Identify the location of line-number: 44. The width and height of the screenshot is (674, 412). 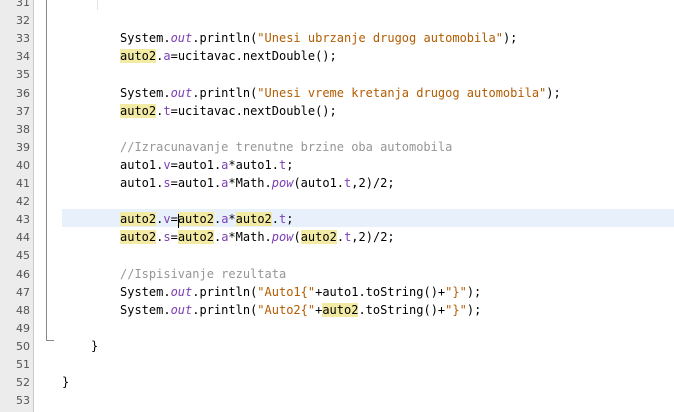
(23, 238).